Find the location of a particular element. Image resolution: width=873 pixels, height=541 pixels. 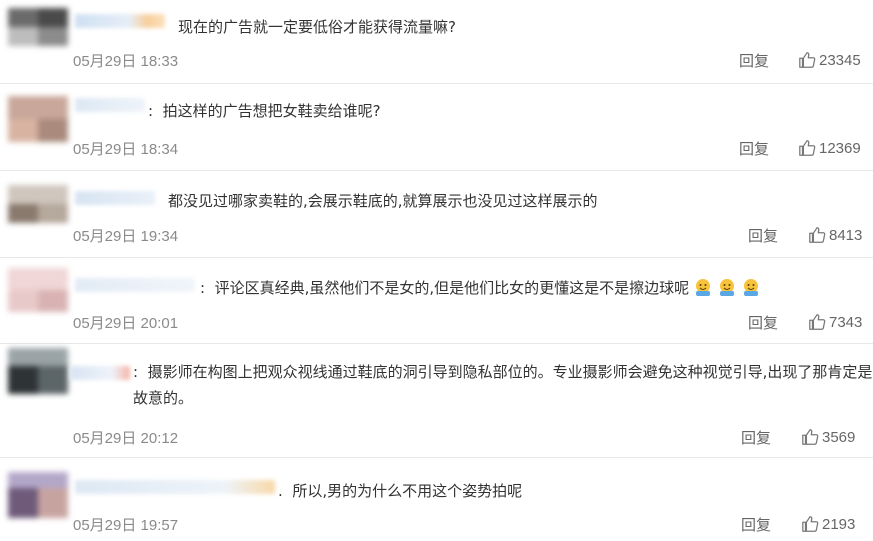

like-button: 8413 is located at coordinates (835, 235).